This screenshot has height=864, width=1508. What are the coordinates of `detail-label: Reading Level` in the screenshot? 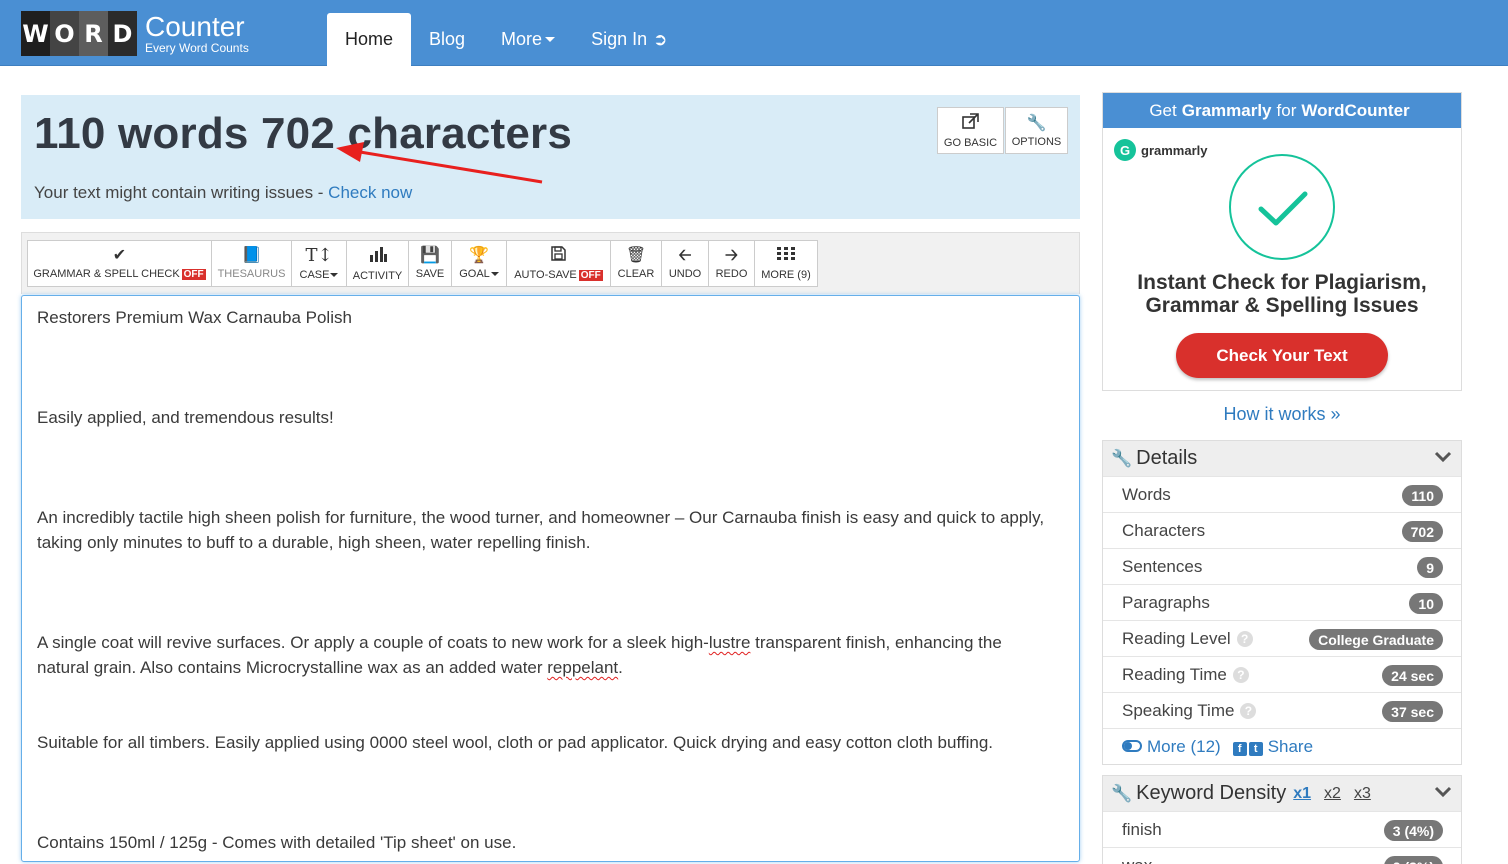 It's located at (1176, 638).